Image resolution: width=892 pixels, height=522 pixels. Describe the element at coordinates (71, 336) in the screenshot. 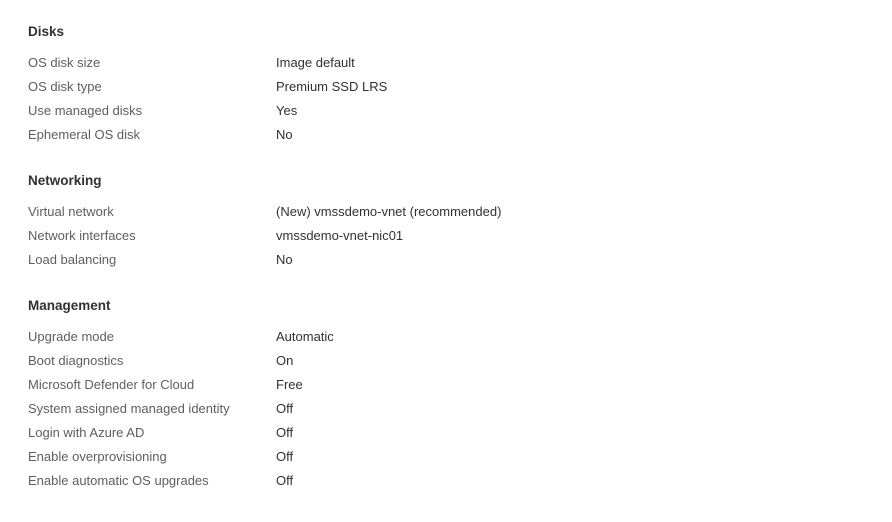

I see `row-label: Upgrade mode` at that location.